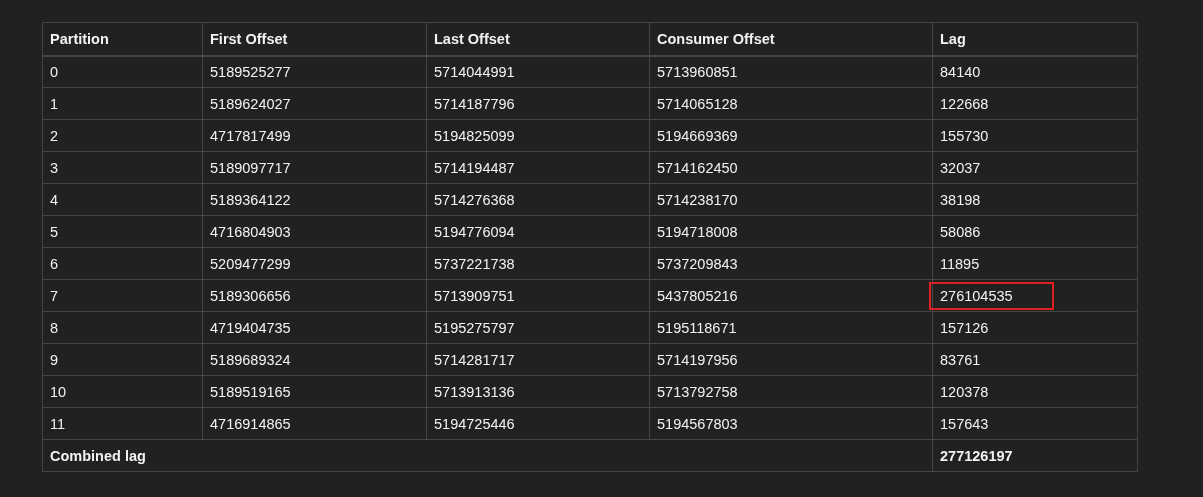 This screenshot has height=497, width=1203. I want to click on table-cell: 5189364122, so click(314, 199).